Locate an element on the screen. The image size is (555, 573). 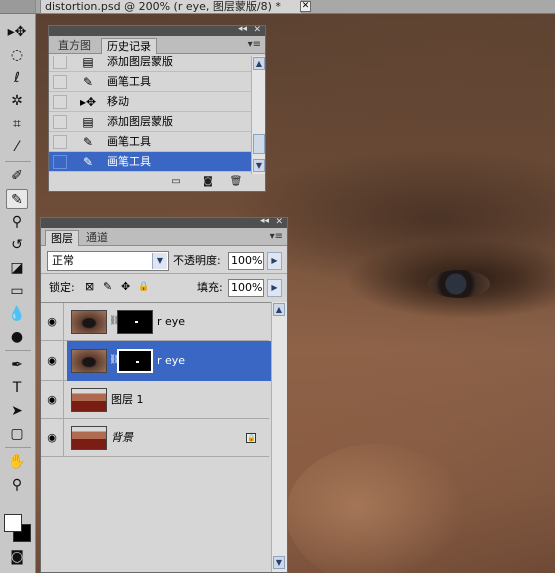
type-tool-icon: T is located at coordinates (17, 388).